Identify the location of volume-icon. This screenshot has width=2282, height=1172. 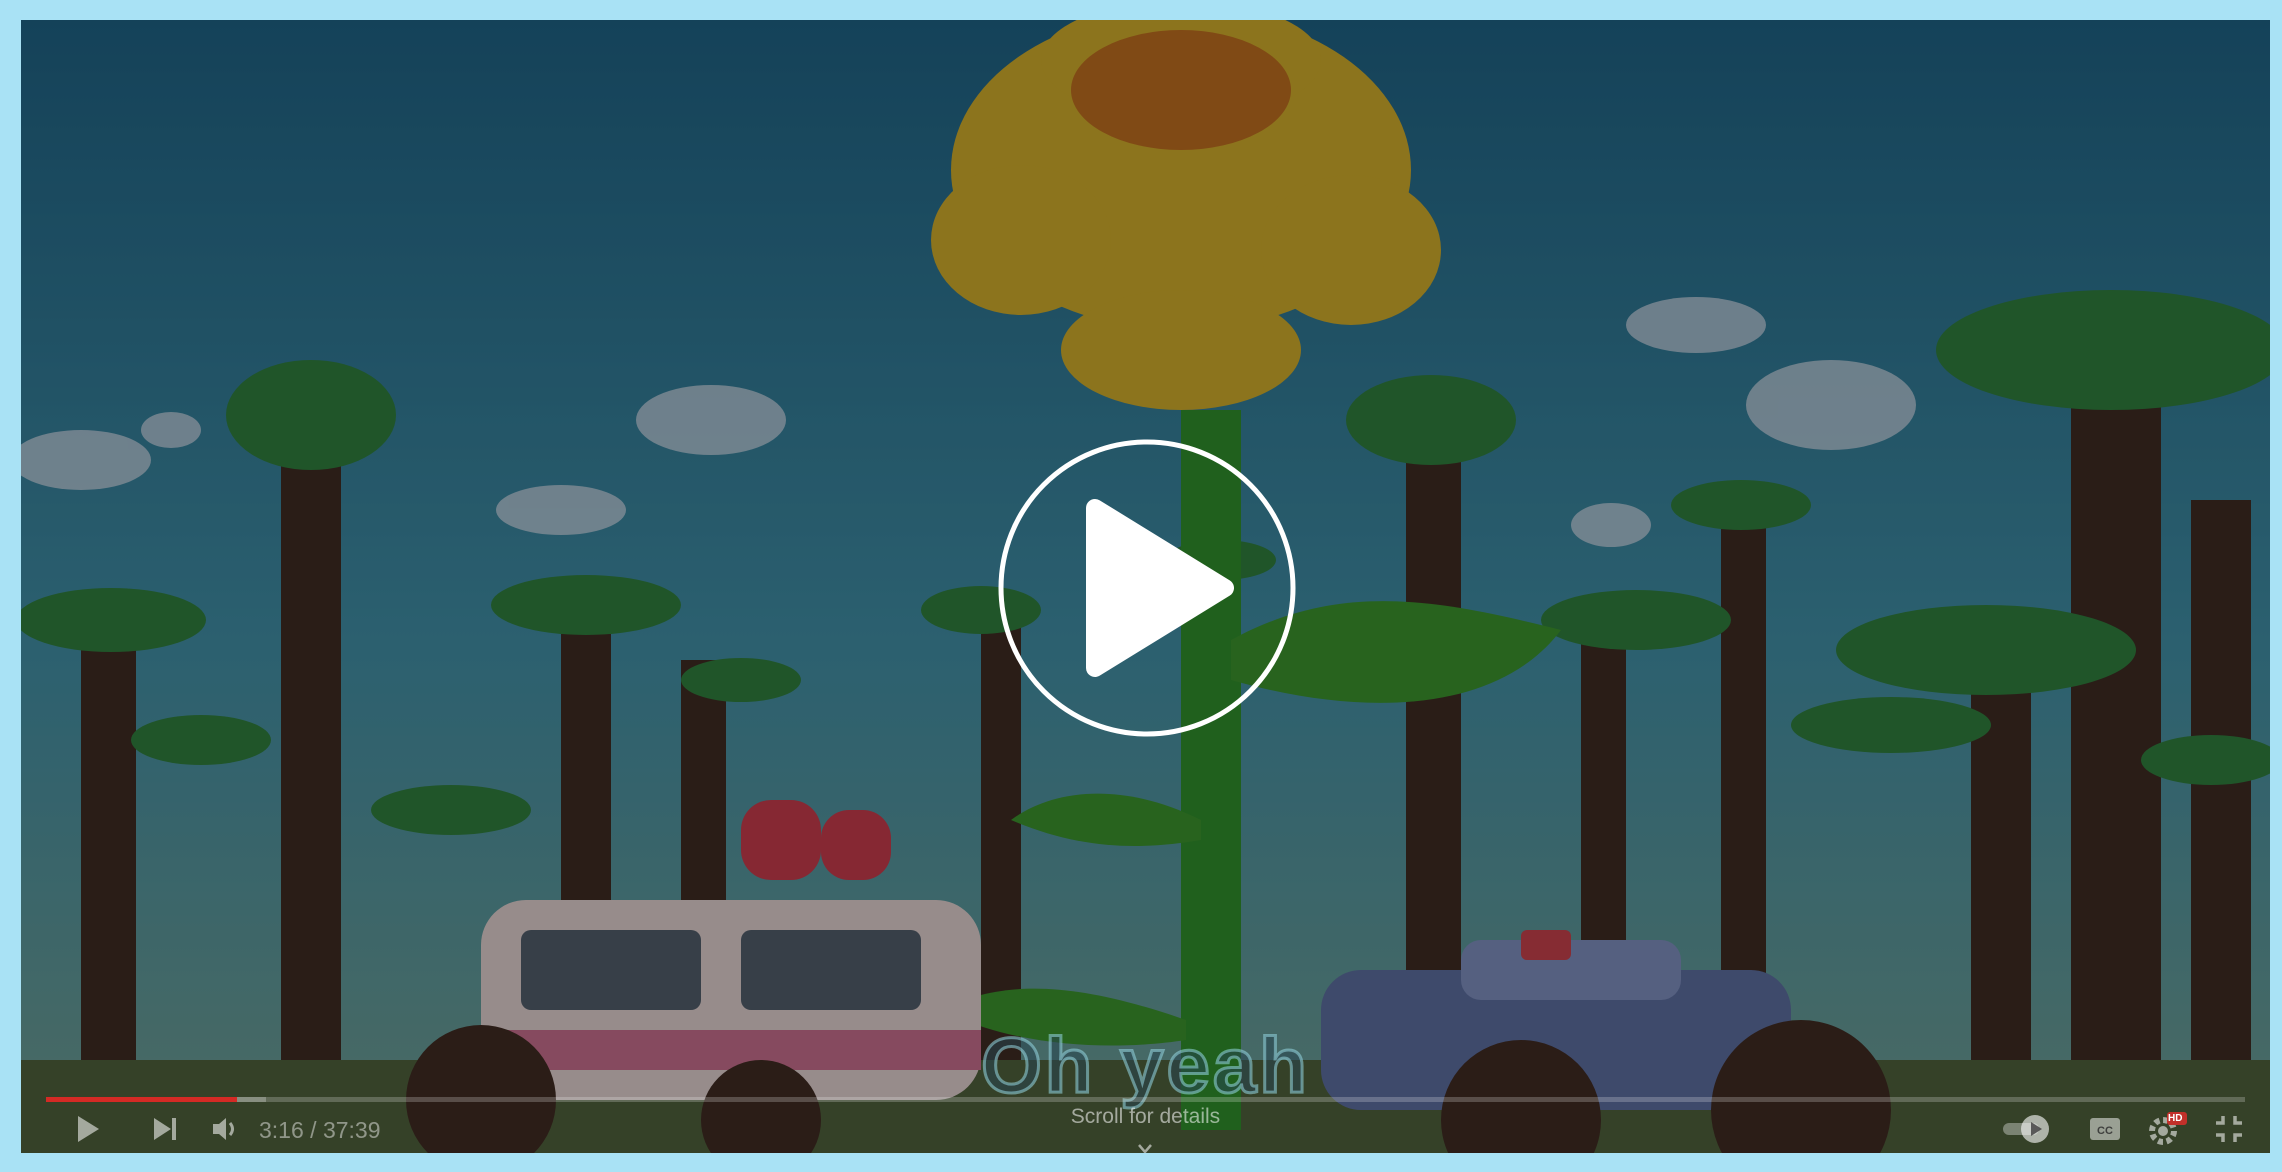
(225, 1129).